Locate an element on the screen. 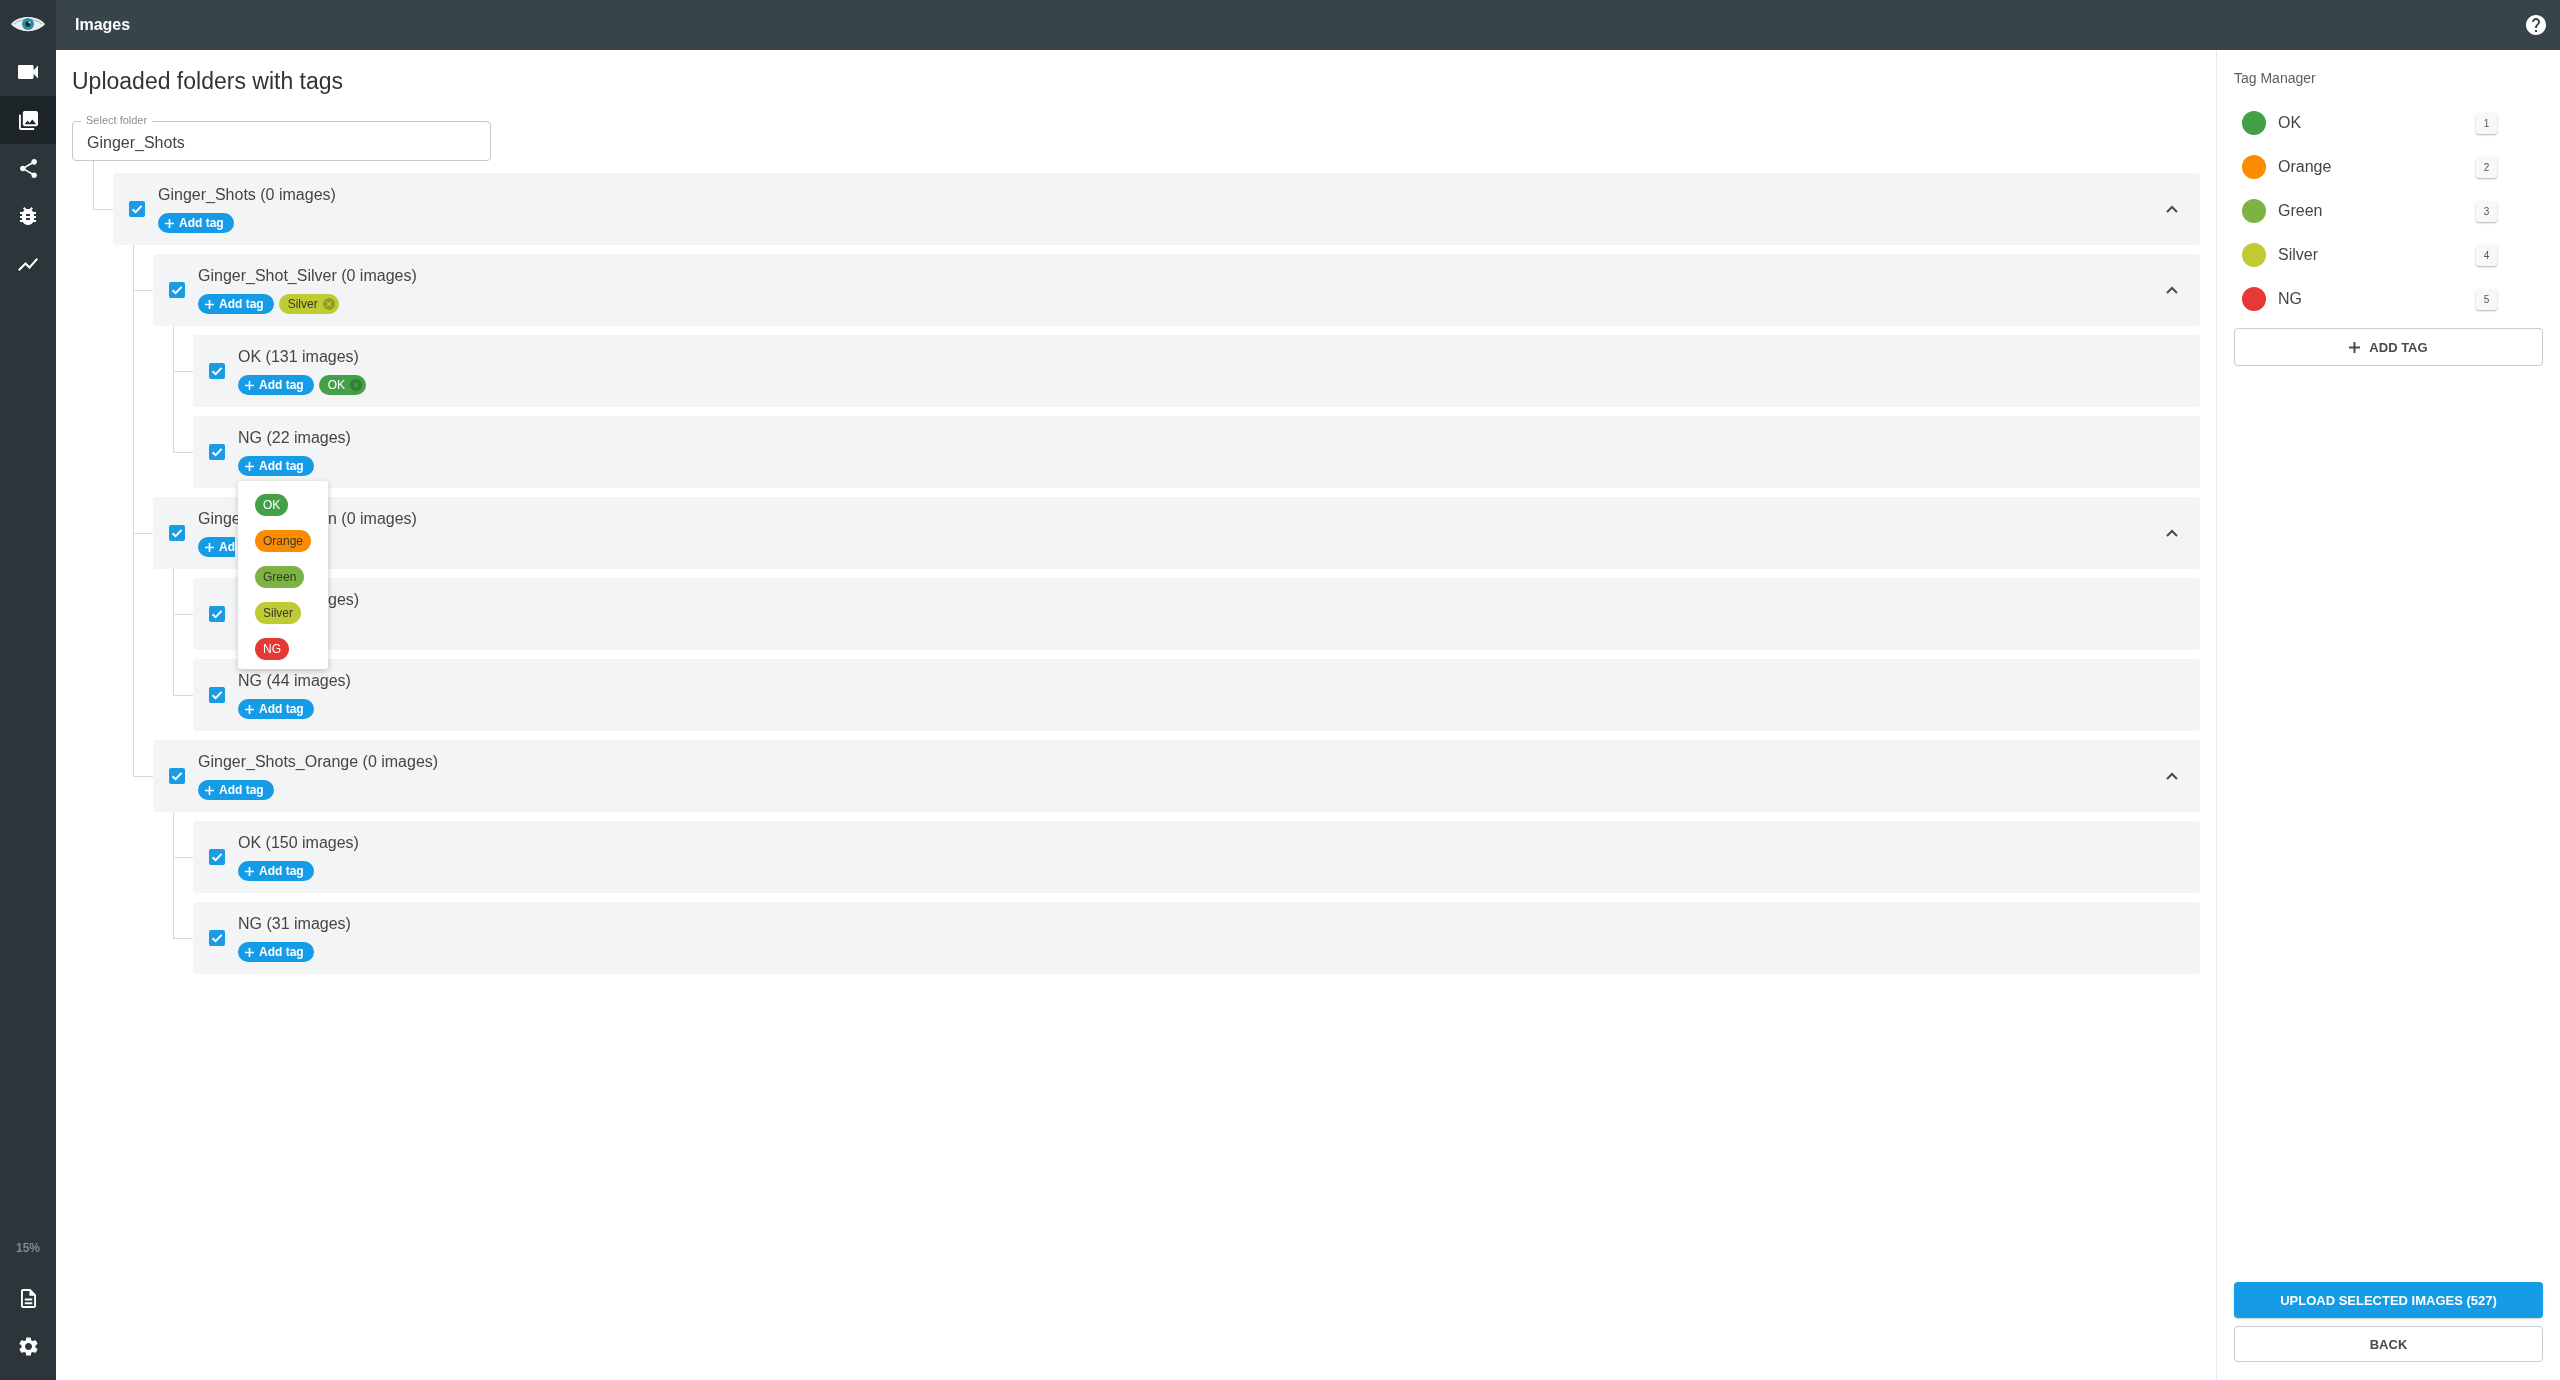 The height and width of the screenshot is (1380, 2560). usage-percent: 15% is located at coordinates (28, 1248).